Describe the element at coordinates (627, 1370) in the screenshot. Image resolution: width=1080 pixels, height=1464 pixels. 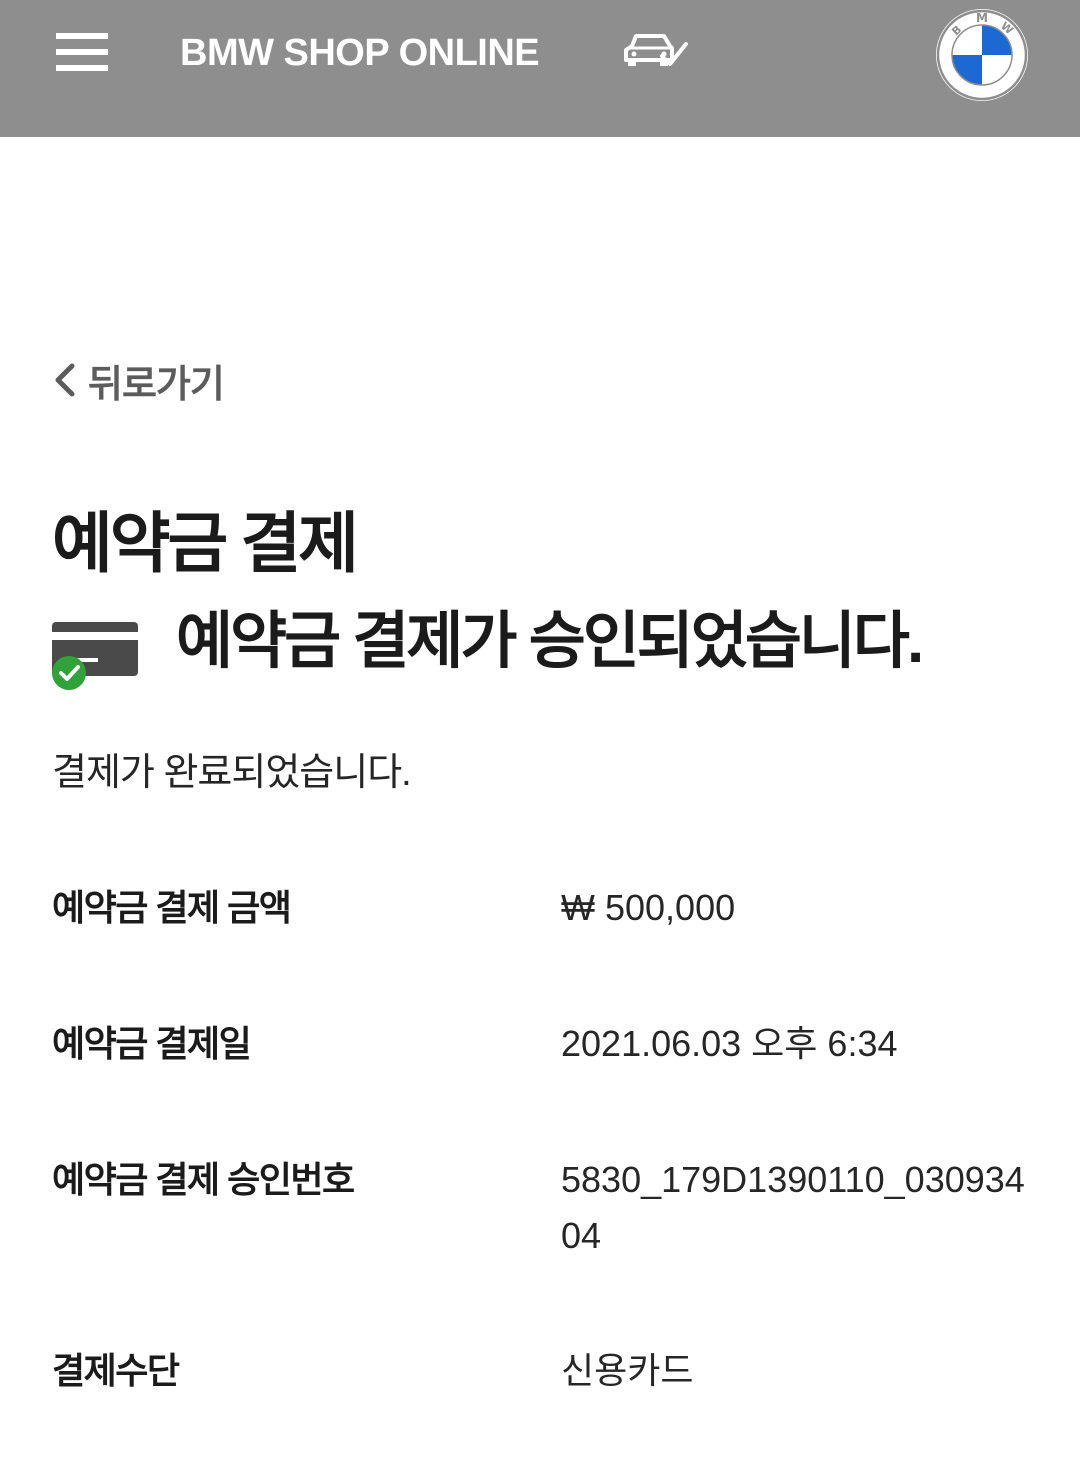
I see `payment-method-value: 신용카드` at that location.